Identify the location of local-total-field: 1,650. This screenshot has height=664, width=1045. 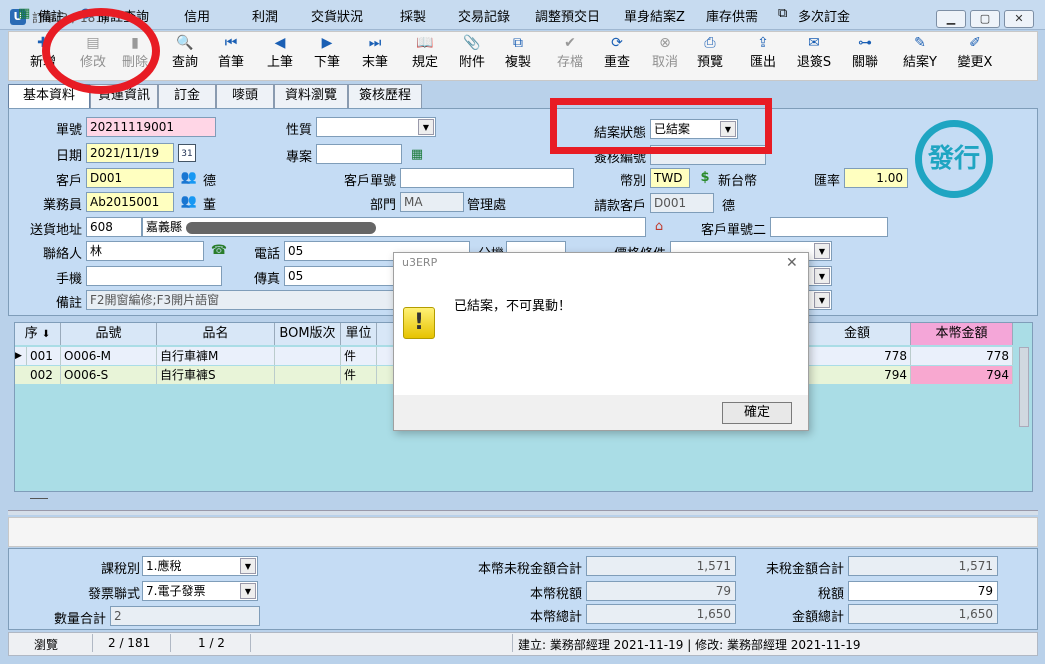
(661, 614).